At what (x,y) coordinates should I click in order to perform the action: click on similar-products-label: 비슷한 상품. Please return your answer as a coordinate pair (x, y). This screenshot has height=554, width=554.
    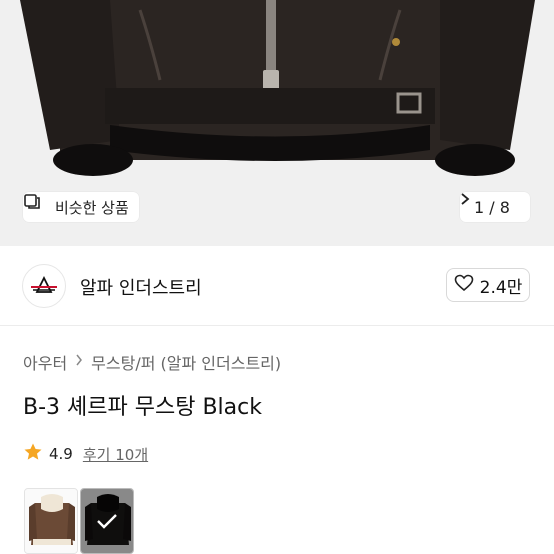
    Looking at the image, I should click on (92, 207).